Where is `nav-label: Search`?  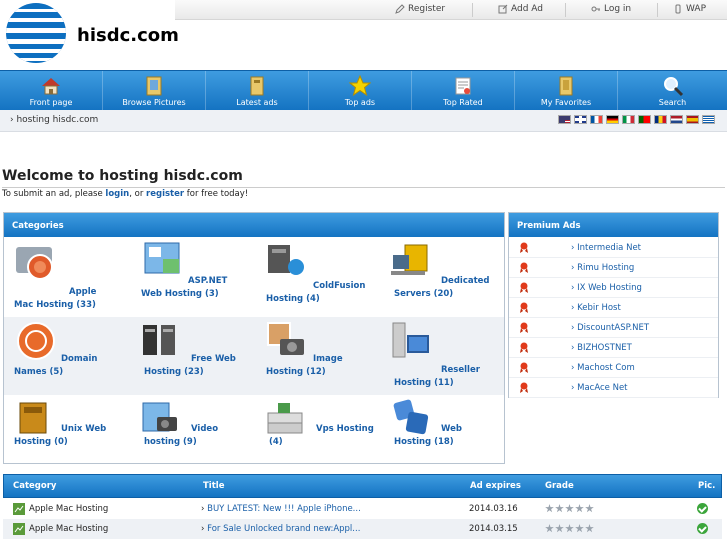 nav-label: Search is located at coordinates (672, 102).